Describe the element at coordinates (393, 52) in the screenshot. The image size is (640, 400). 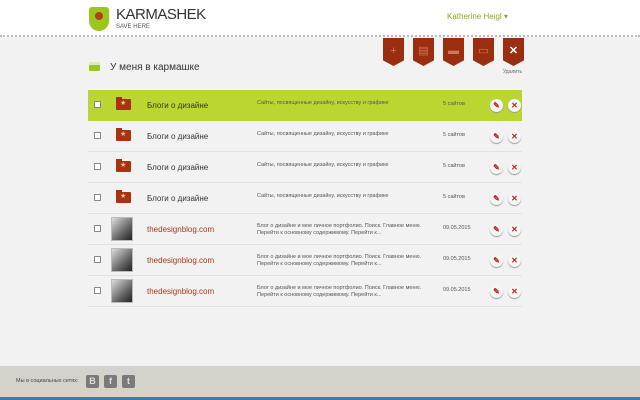
I see `add-button: +` at that location.